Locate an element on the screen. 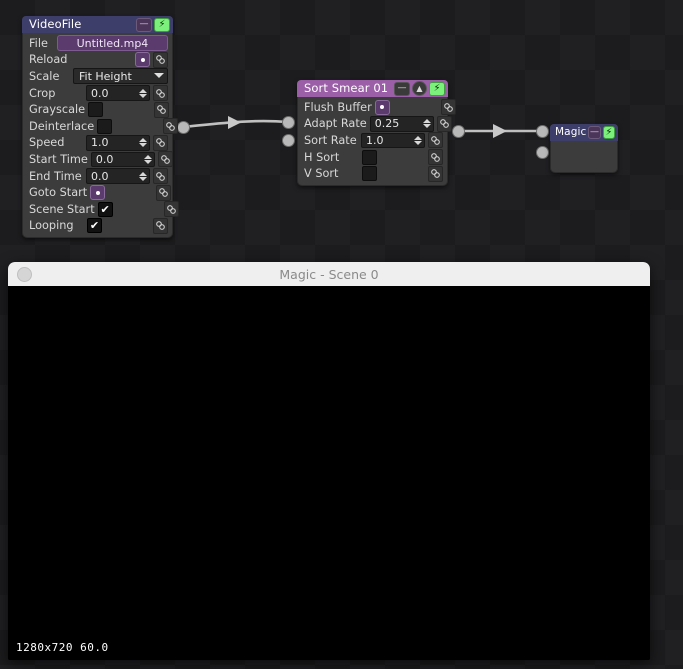 This screenshot has height=669, width=683. row-goto-start: Goto Start is located at coordinates (97, 192).